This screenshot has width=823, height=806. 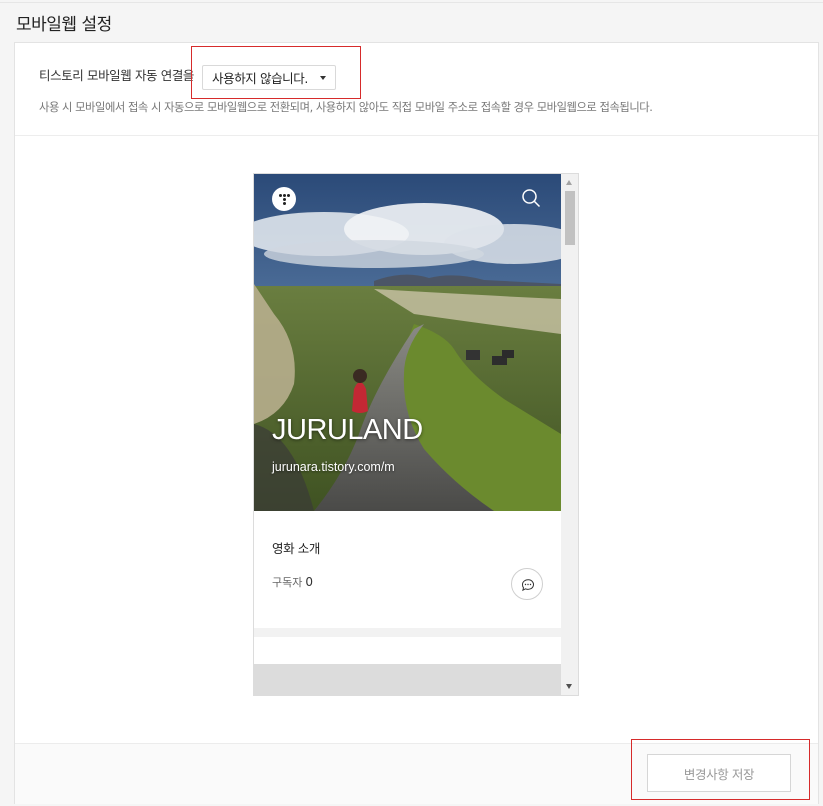 I want to click on preview-scrollbar, so click(x=569, y=434).